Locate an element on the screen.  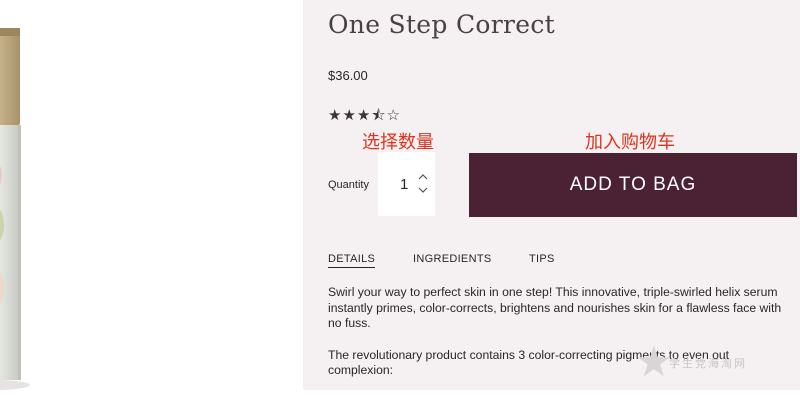
product-bottle is located at coordinates (15, 195).